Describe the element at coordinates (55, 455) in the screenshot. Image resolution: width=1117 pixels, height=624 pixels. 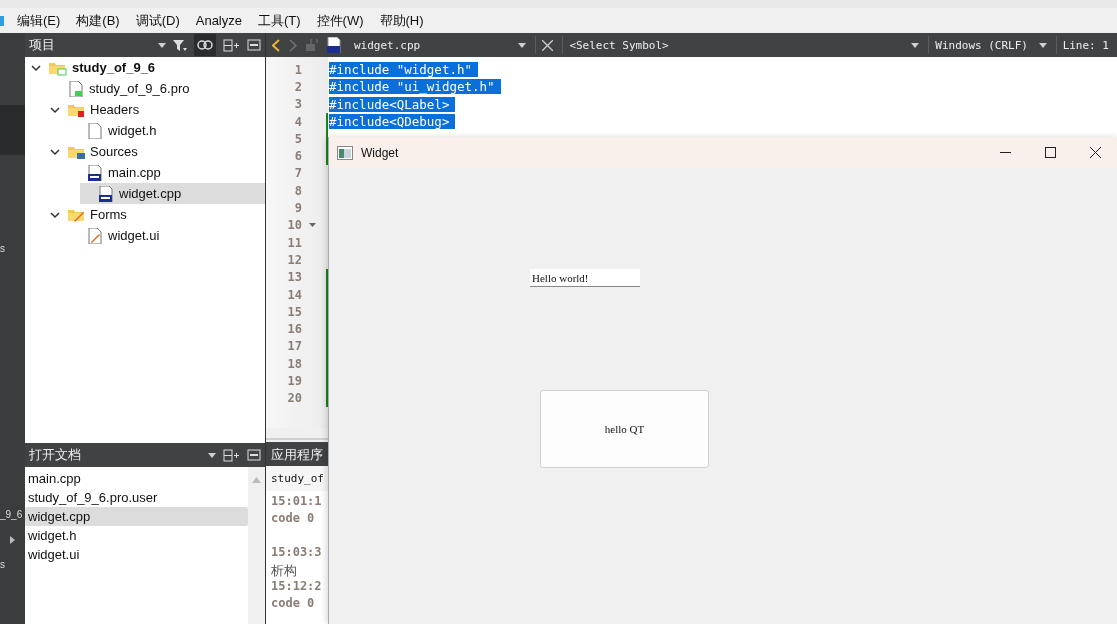
I see `panel-title: 打开文档` at that location.